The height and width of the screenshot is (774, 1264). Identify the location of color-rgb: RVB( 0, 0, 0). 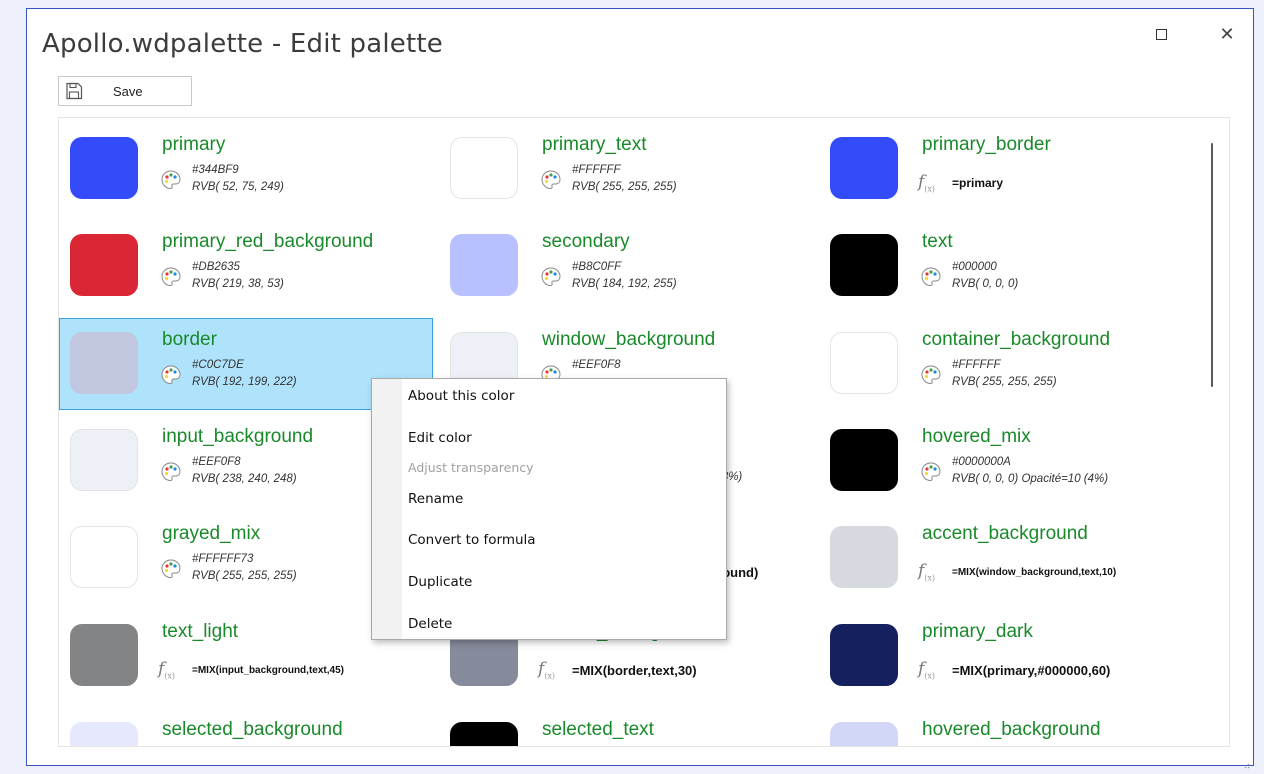
(985, 284).